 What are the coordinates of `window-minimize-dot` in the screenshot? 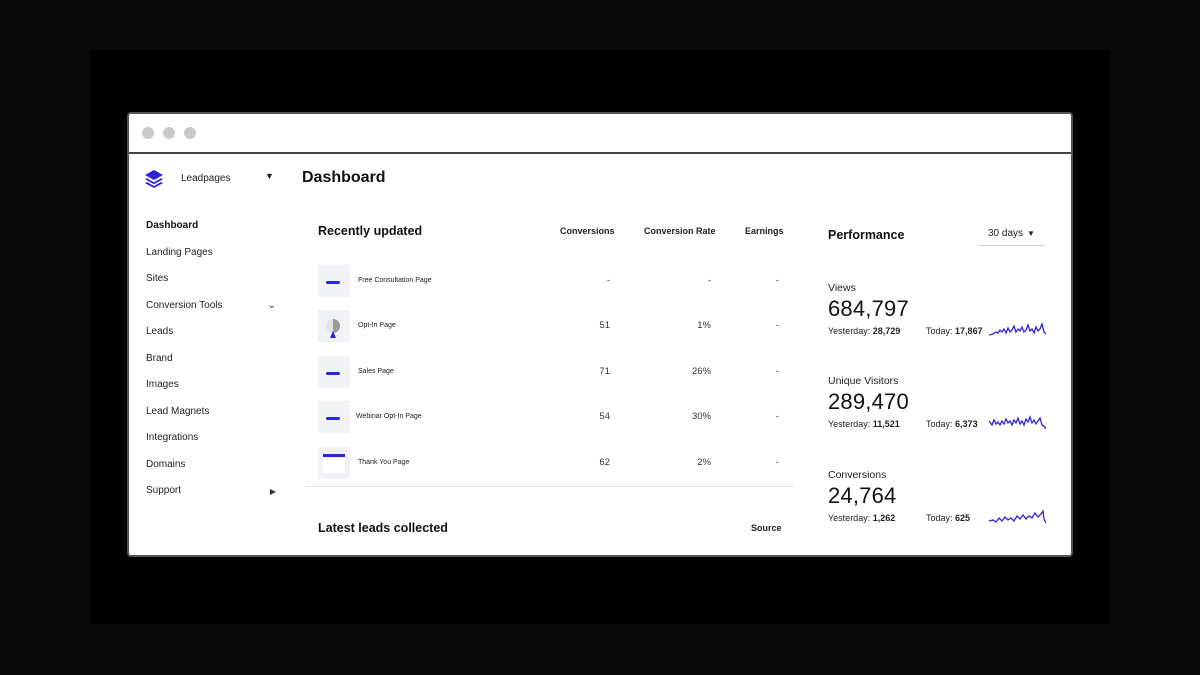 It's located at (169, 133).